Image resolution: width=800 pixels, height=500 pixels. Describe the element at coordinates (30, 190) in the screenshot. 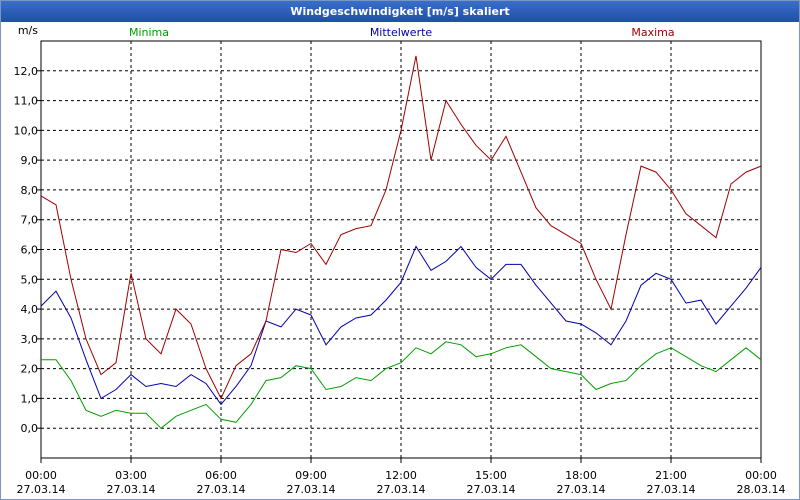

I see `y-tick-label: 8,0` at that location.